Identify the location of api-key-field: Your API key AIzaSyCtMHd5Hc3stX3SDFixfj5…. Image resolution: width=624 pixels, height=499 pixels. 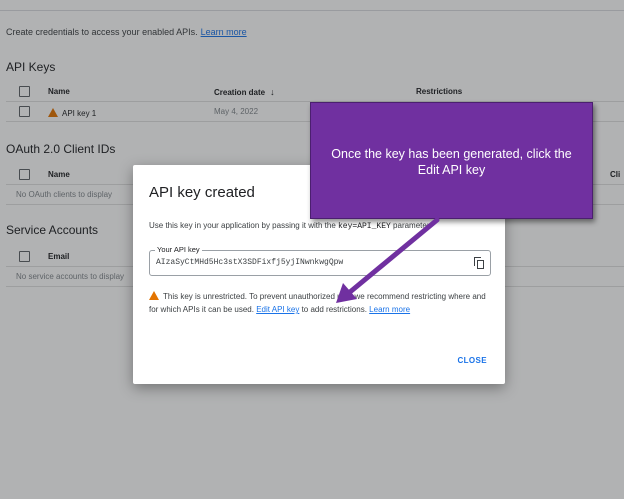
(320, 260).